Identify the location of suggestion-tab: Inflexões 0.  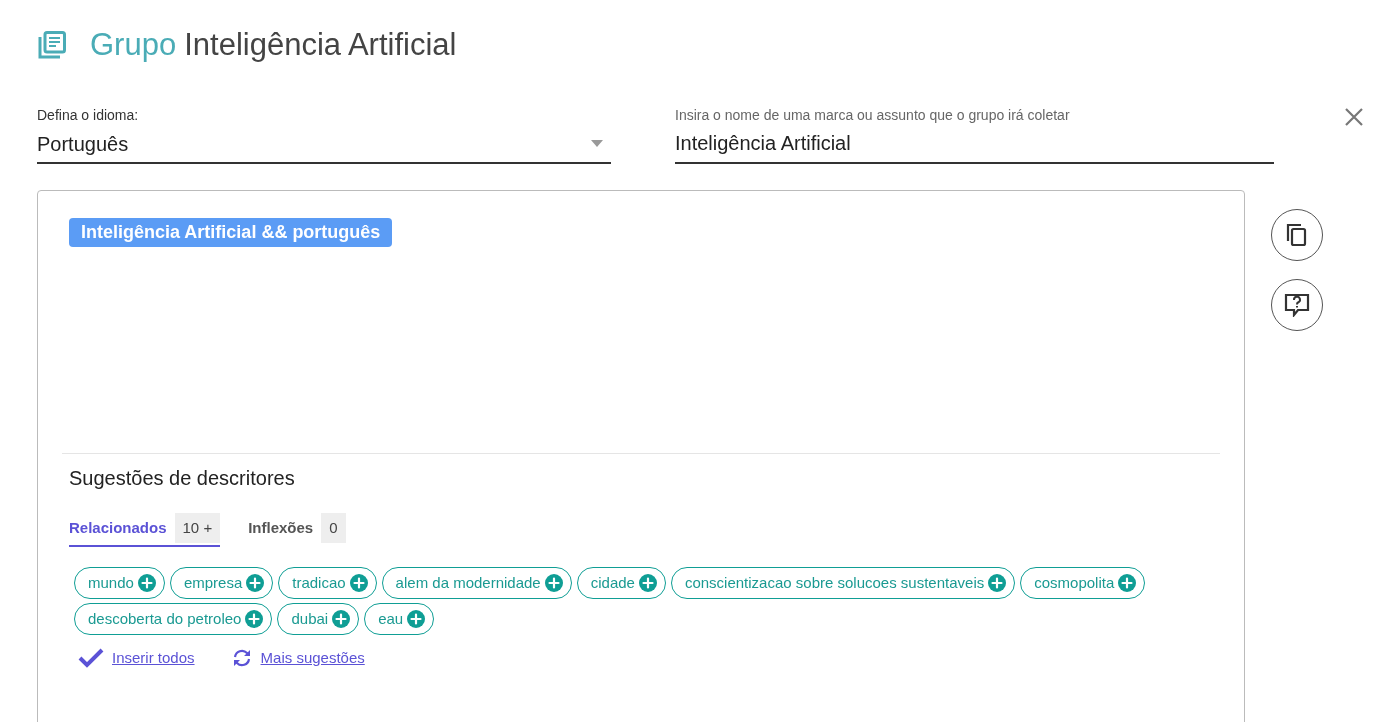
(297, 529).